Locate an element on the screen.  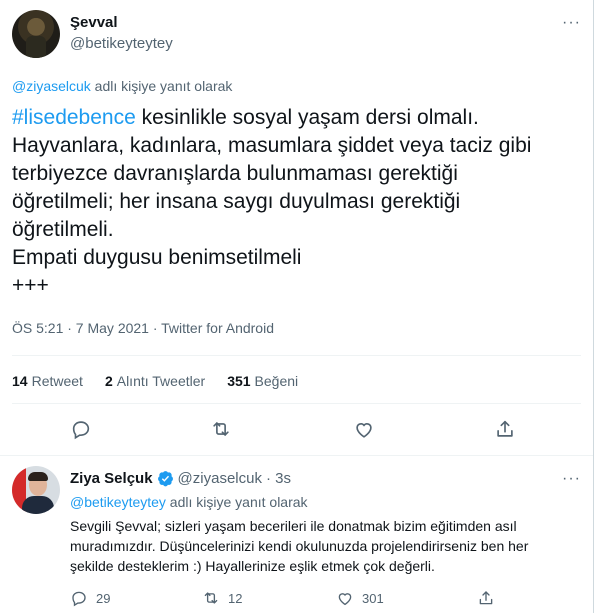
reply-actions: 29 12 301 is located at coordinates (325, 599).